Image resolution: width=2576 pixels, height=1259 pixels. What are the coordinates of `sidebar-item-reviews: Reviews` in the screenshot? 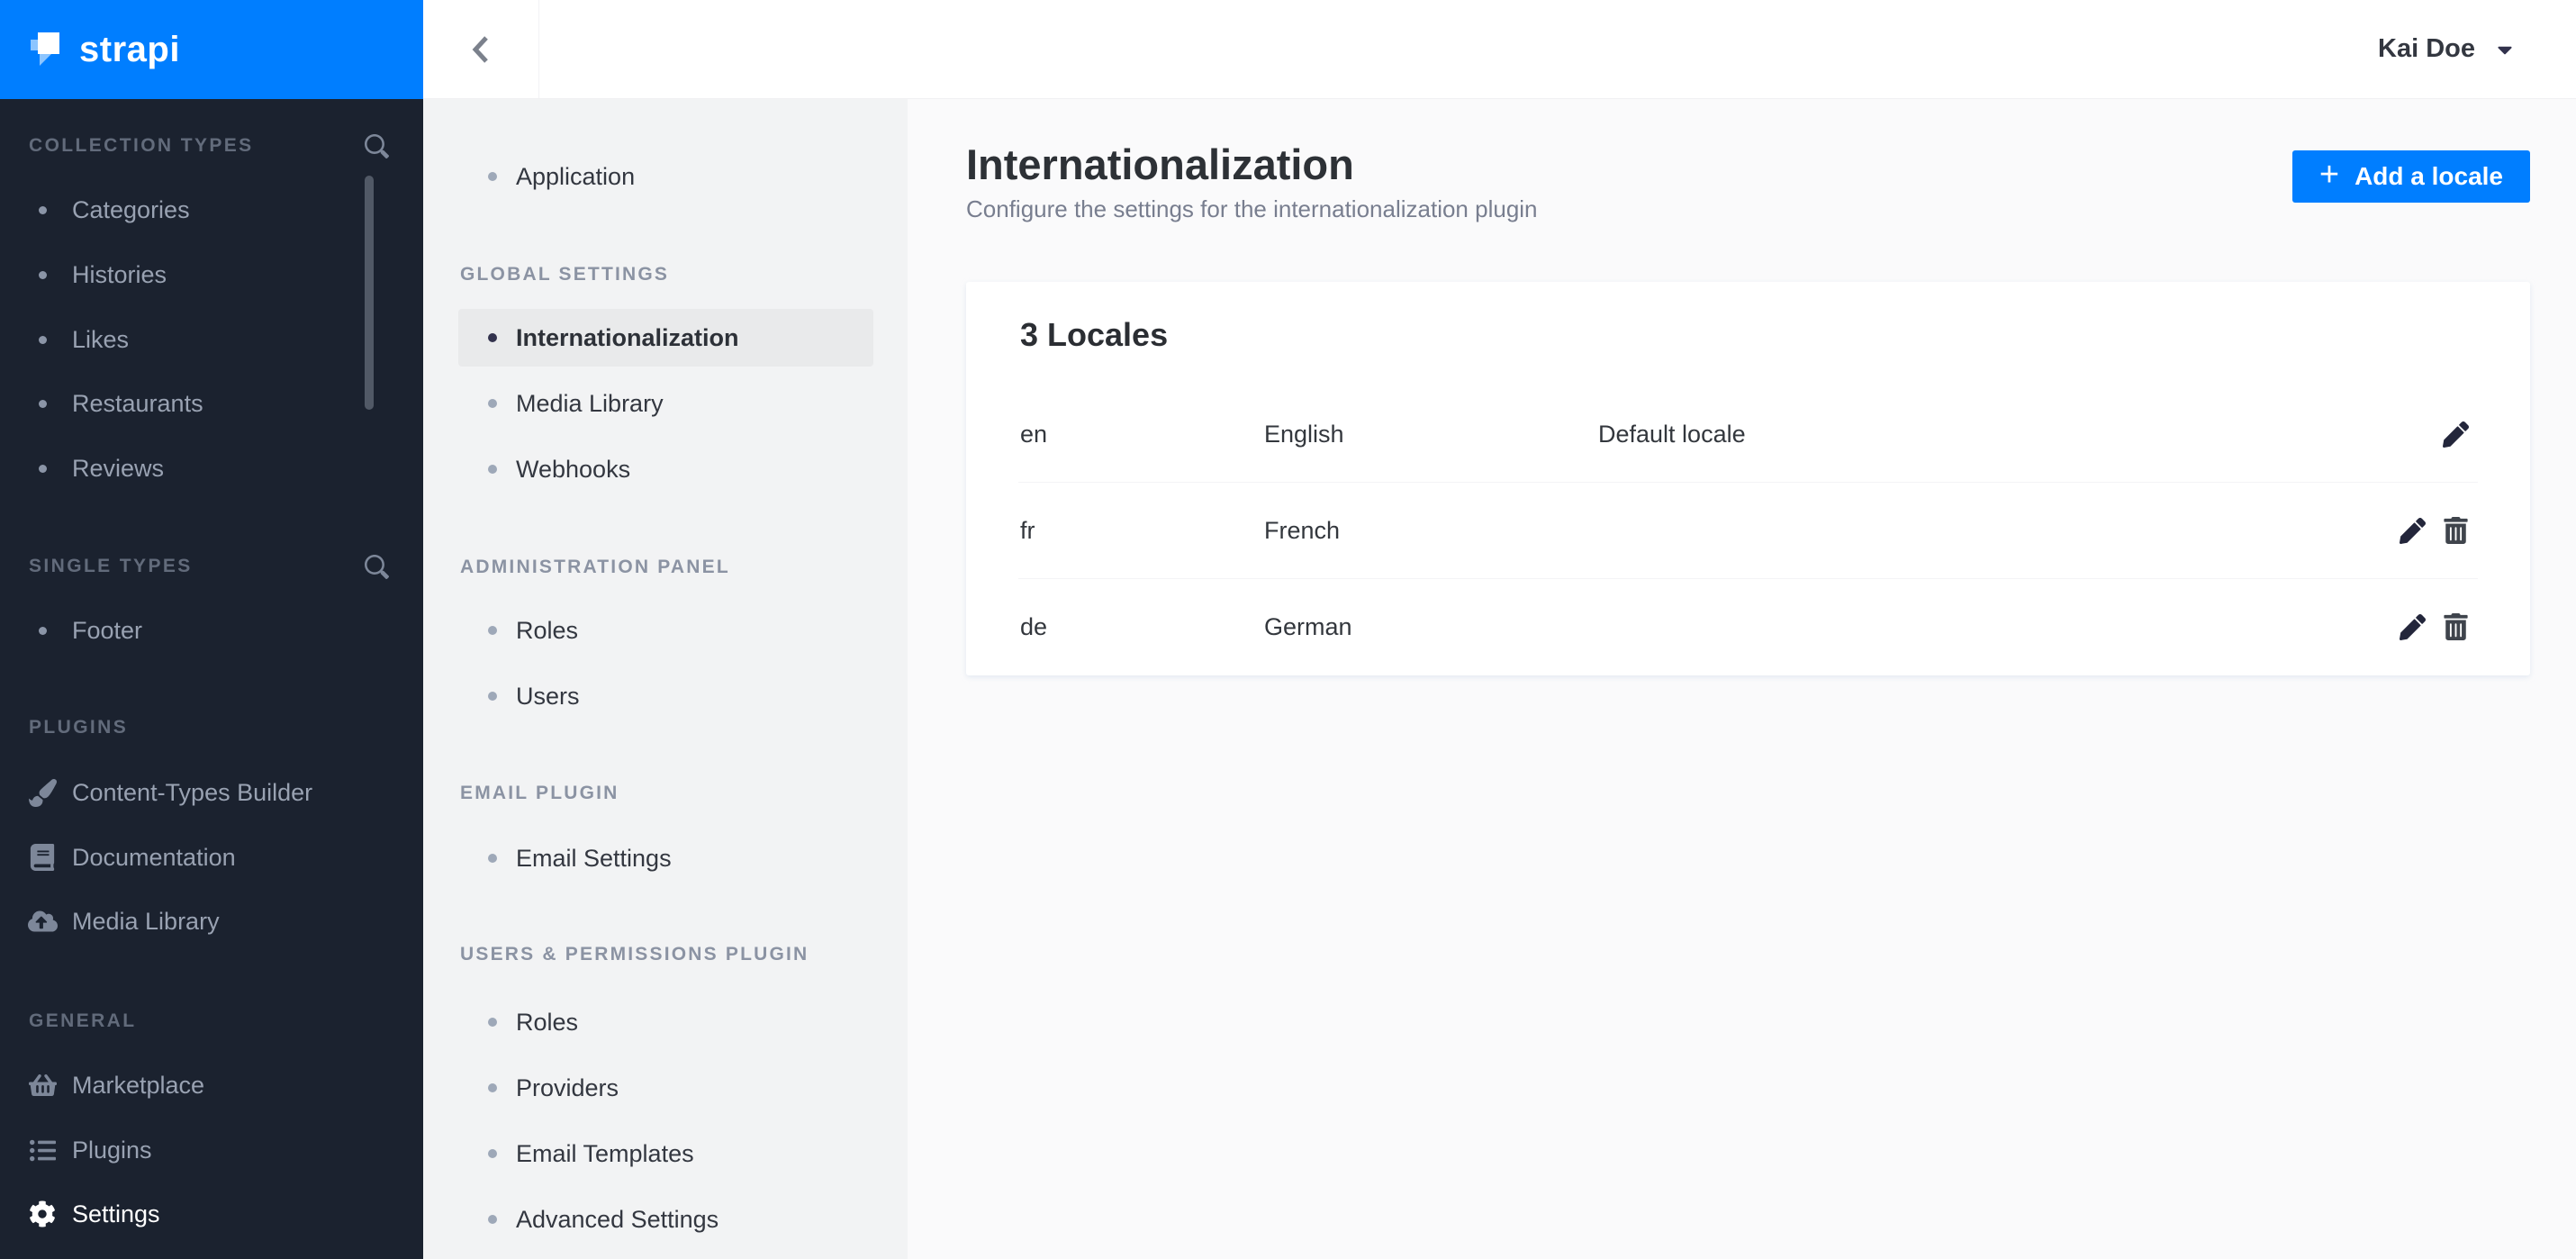 It's located at (211, 468).